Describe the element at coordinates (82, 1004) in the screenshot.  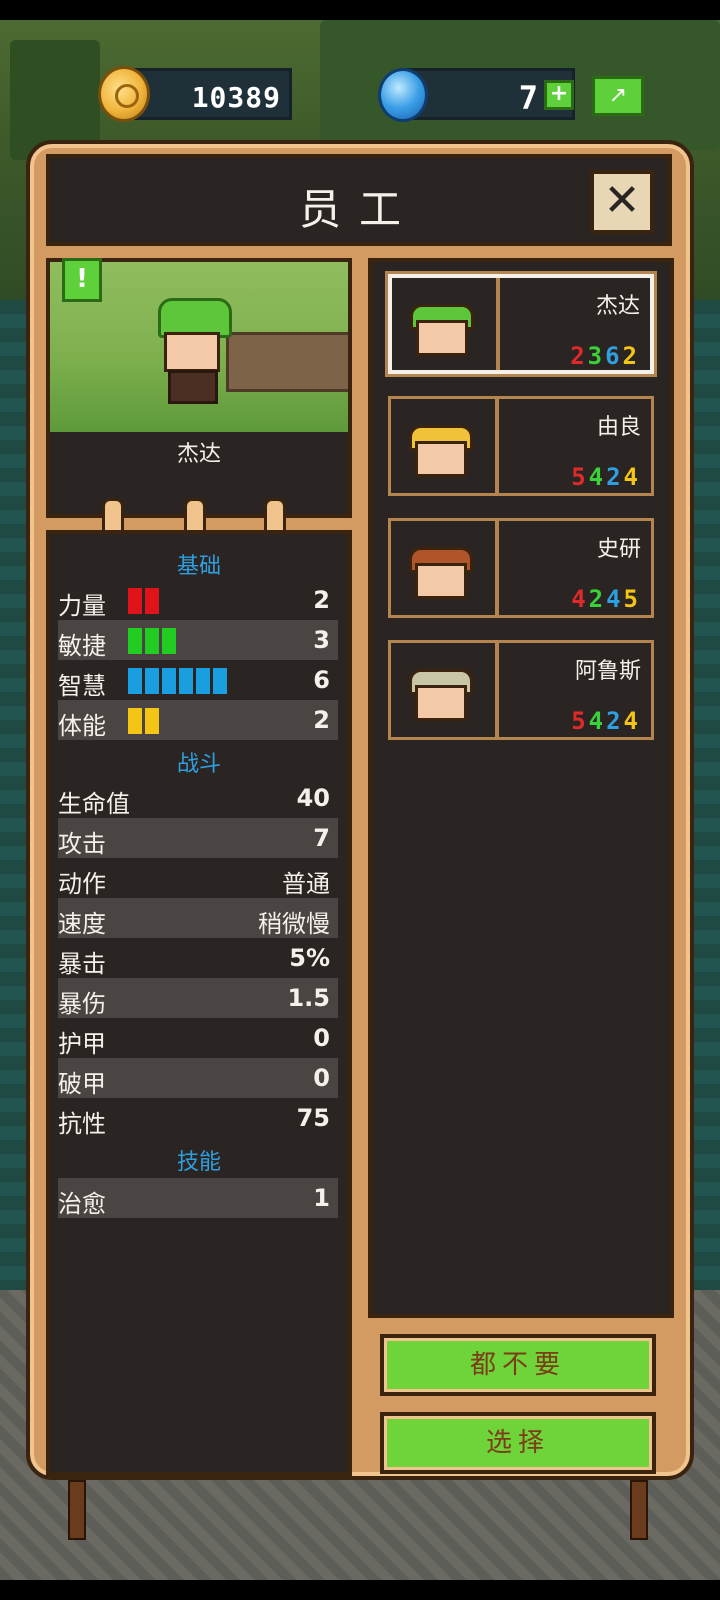
I see `stat-label: 暴伤` at that location.